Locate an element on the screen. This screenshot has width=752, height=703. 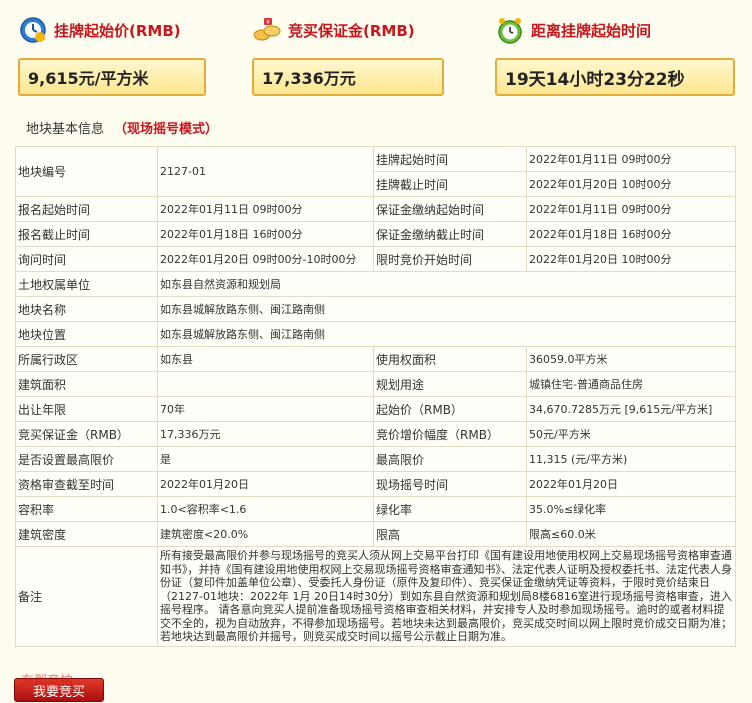
table-row: 资格审查截至时间 2022年01月20日 现场摇号时间 2022年01月20日 is located at coordinates (375, 484).